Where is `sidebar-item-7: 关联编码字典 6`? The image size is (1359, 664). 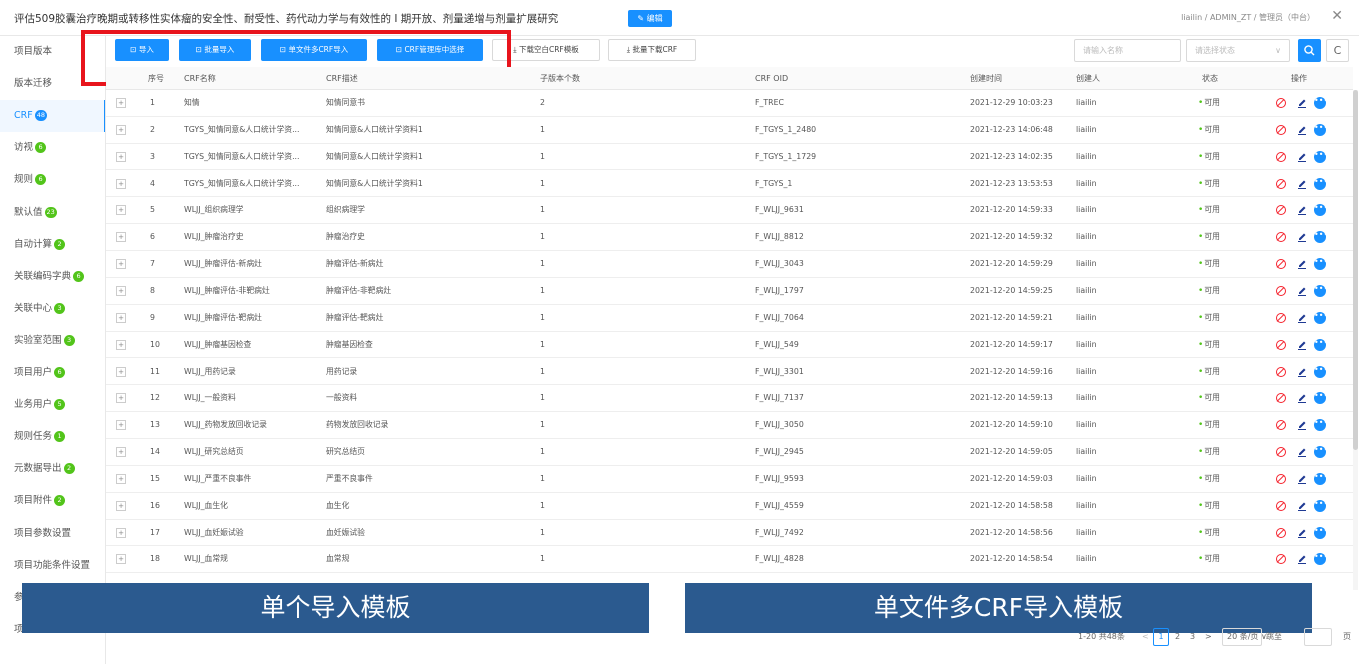
sidebar-item-7: 关联编码字典 6 is located at coordinates (52, 277).